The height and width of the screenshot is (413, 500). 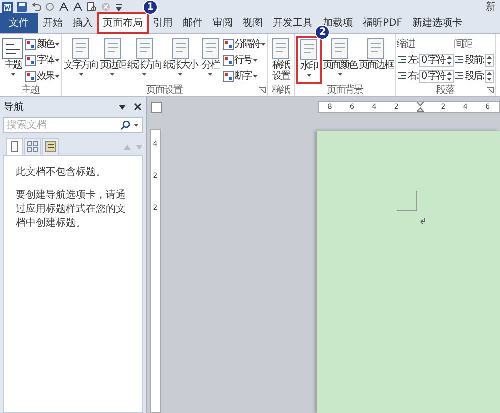 What do you see at coordinates (383, 23) in the screenshot?
I see `ribbon-tab: 福昕PDF` at bounding box center [383, 23].